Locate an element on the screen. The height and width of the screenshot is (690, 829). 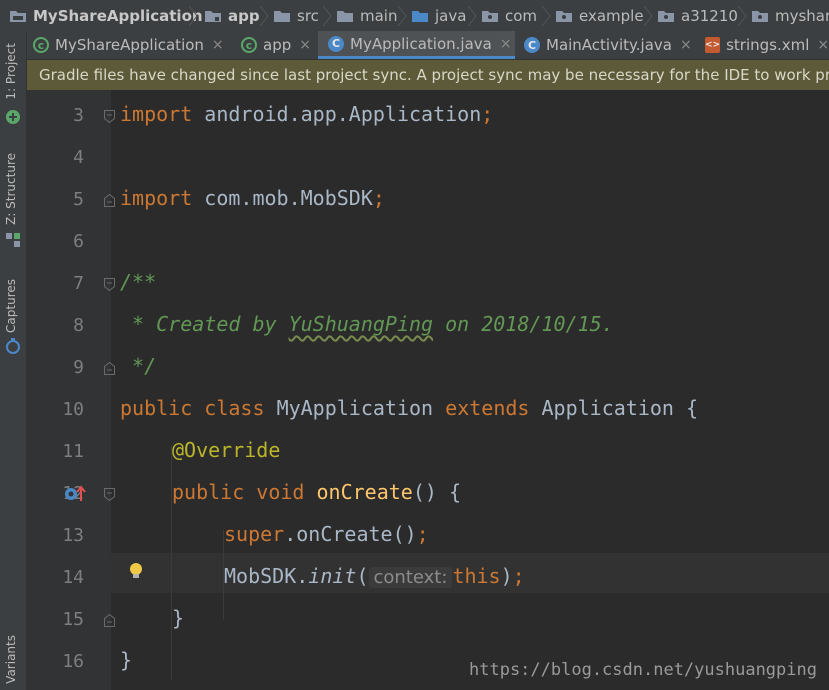
code-line-8: * Created by YuShuangPing on 2018/10/15. is located at coordinates (367, 324).